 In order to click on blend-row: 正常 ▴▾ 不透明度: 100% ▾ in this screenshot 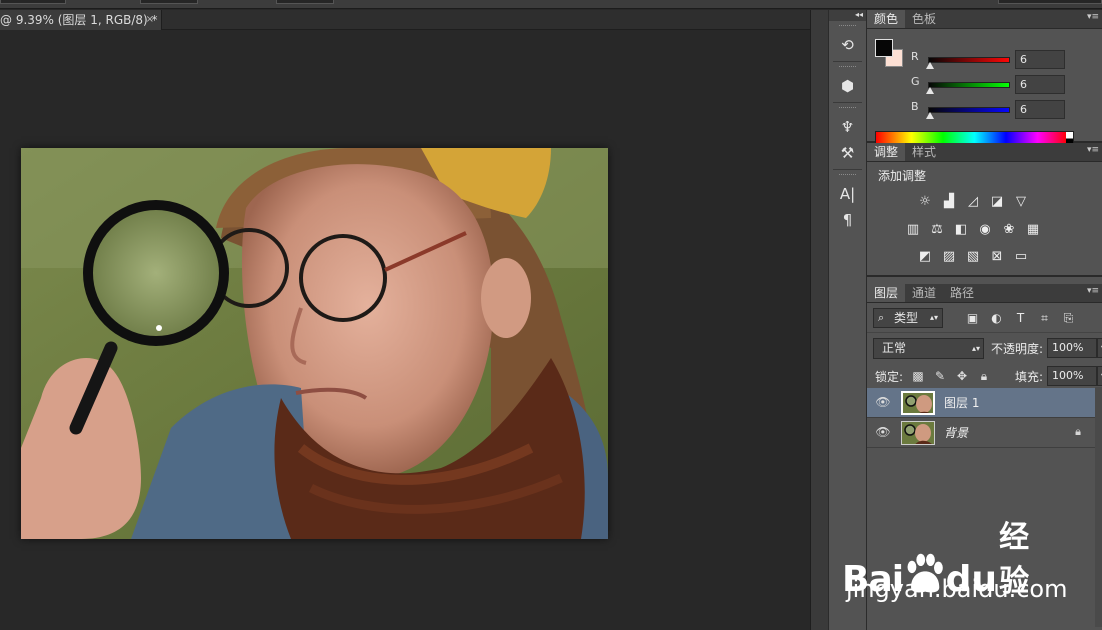, I will do `click(984, 348)`.